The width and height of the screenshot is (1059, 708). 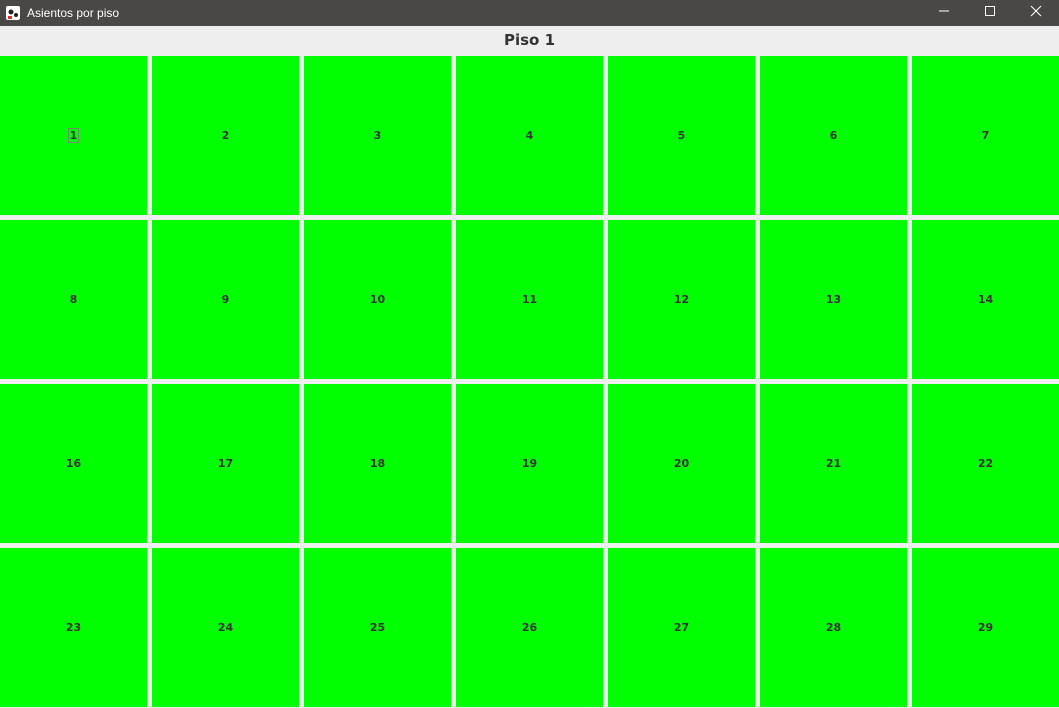 I want to click on seat-button: 28, so click(x=833, y=627).